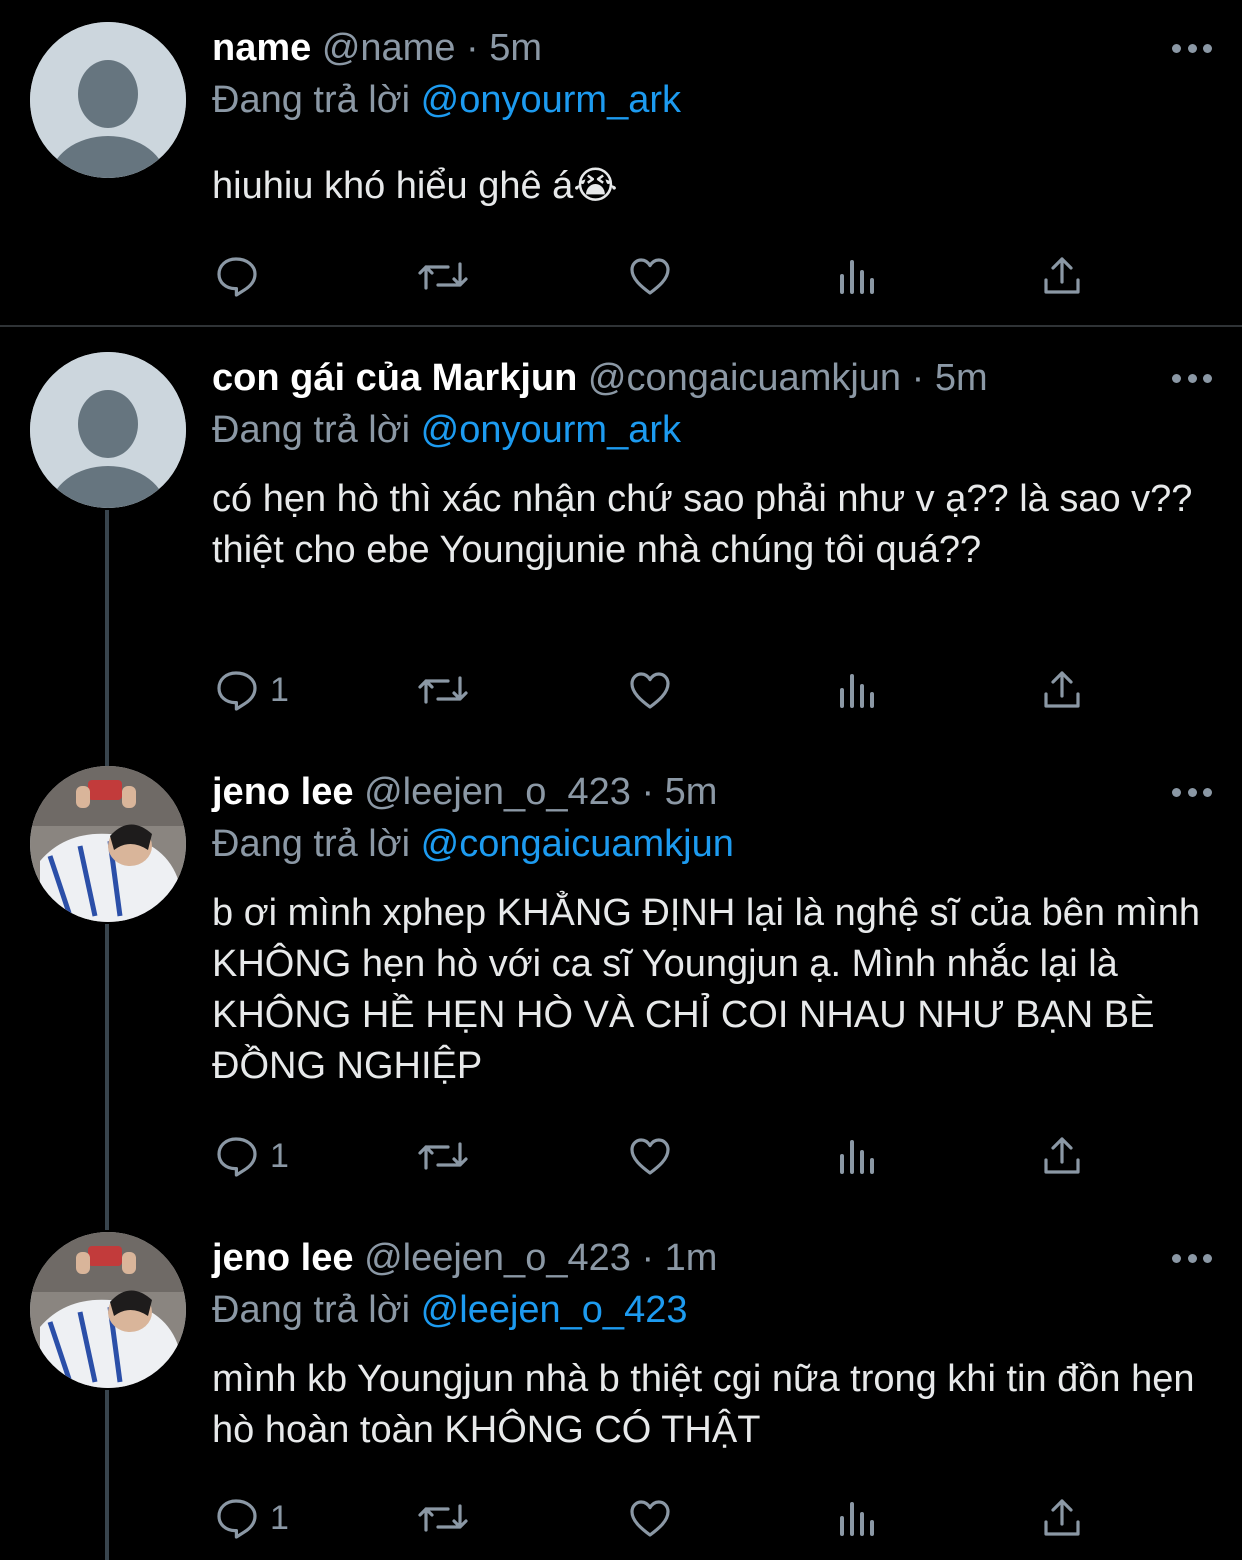 Image resolution: width=1242 pixels, height=1560 pixels. Describe the element at coordinates (389, 48) in the screenshot. I see `user-handle: @name` at that location.